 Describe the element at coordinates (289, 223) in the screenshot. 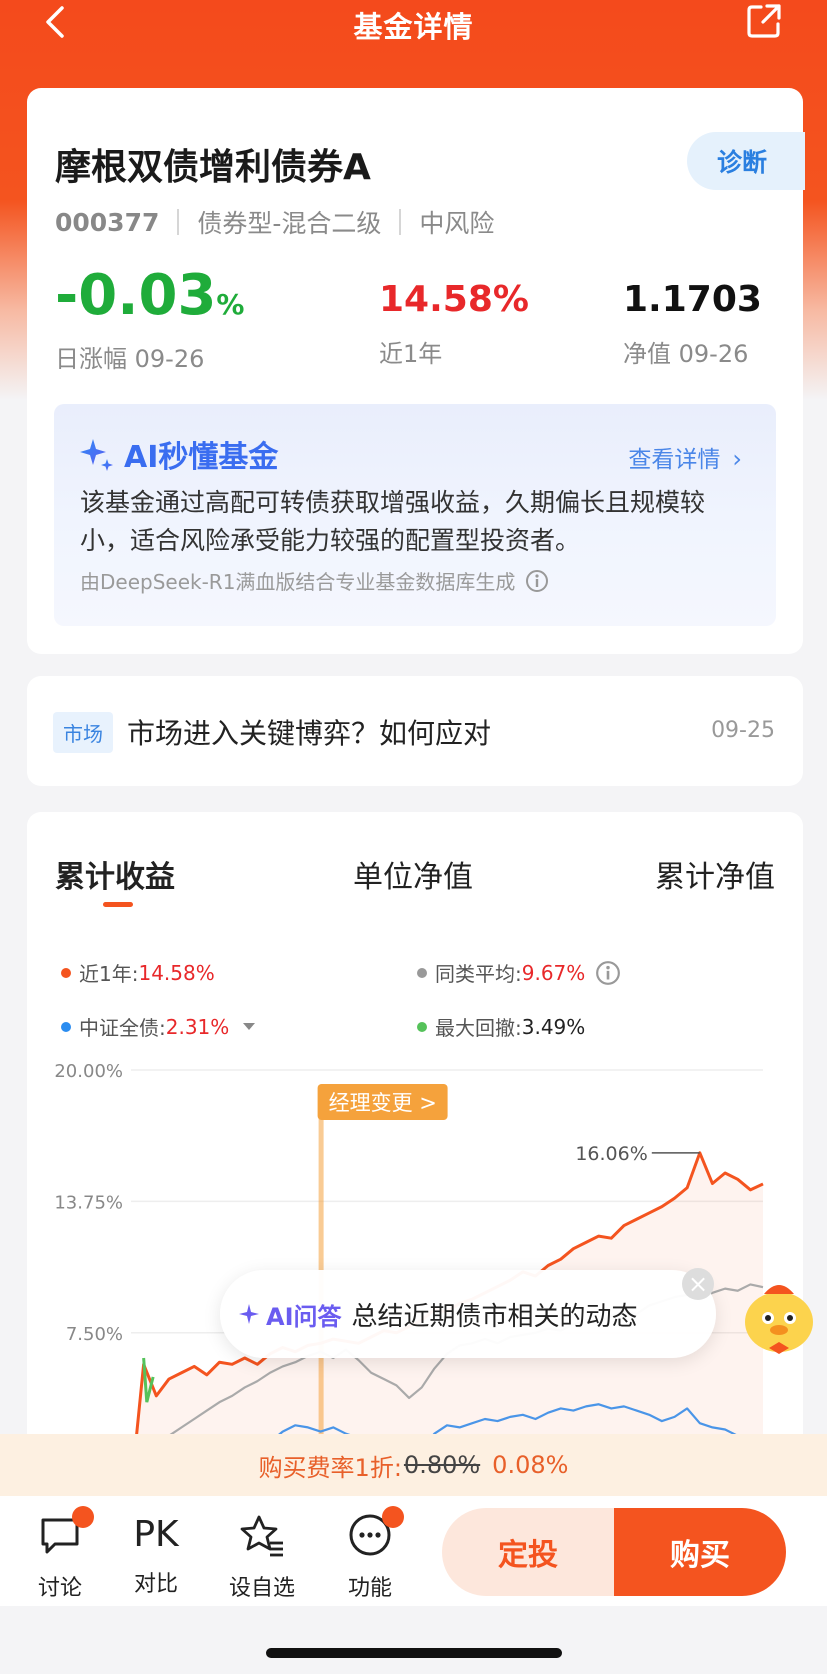

I see `fund-category: 债券型-混合二级` at that location.